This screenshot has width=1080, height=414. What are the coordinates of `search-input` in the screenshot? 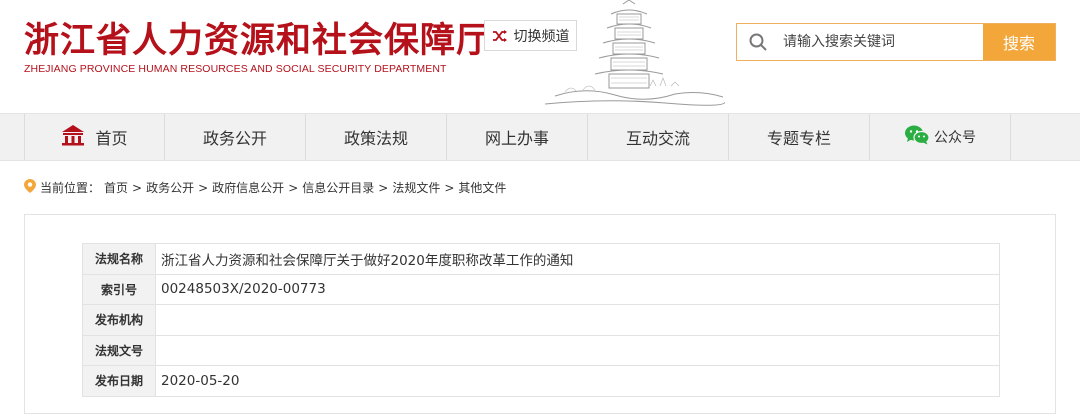 It's located at (881, 42).